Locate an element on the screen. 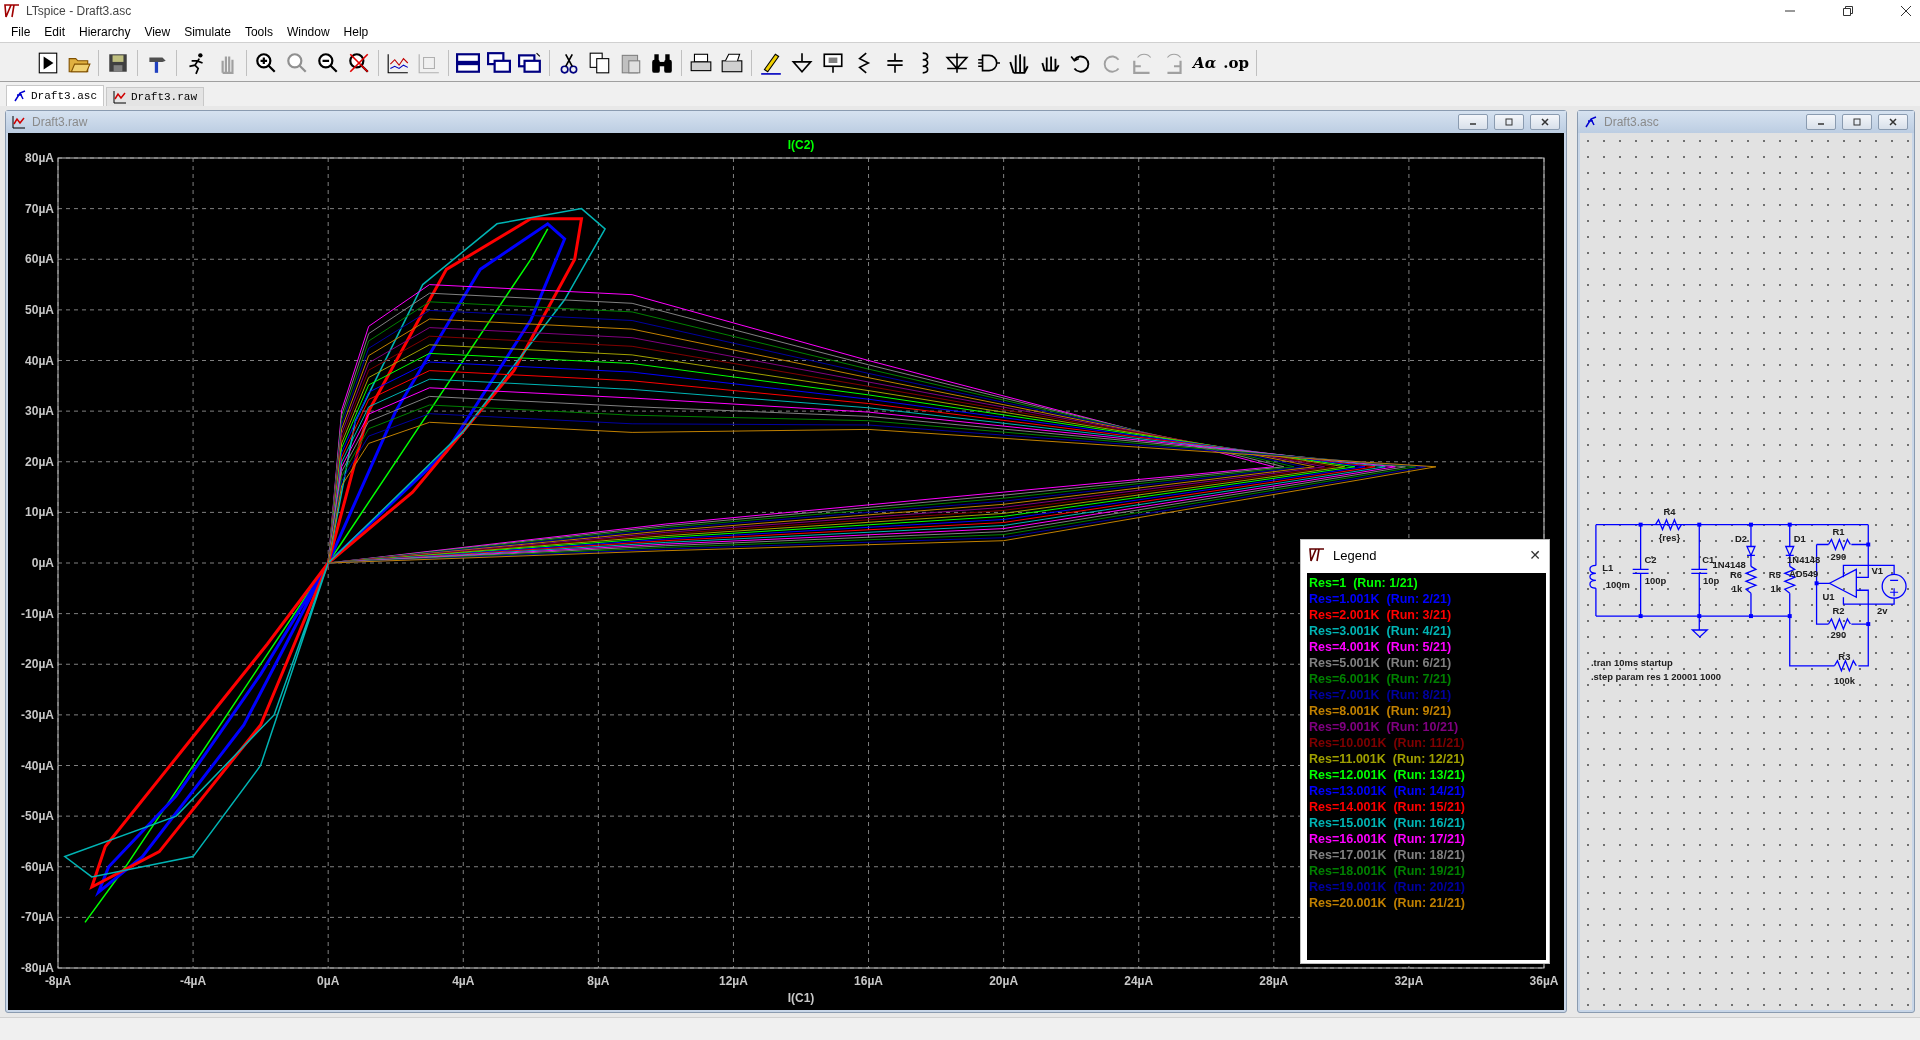 The height and width of the screenshot is (1040, 1920). copy-icon is located at coordinates (600, 63).